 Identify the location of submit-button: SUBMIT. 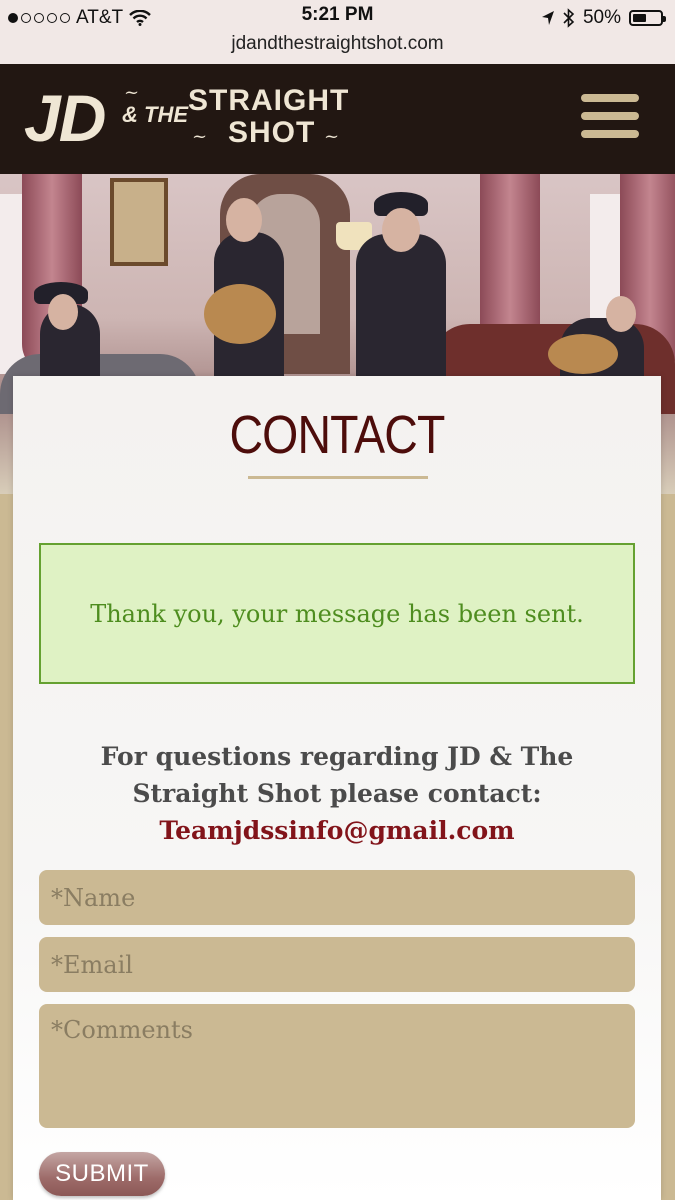
(102, 1174).